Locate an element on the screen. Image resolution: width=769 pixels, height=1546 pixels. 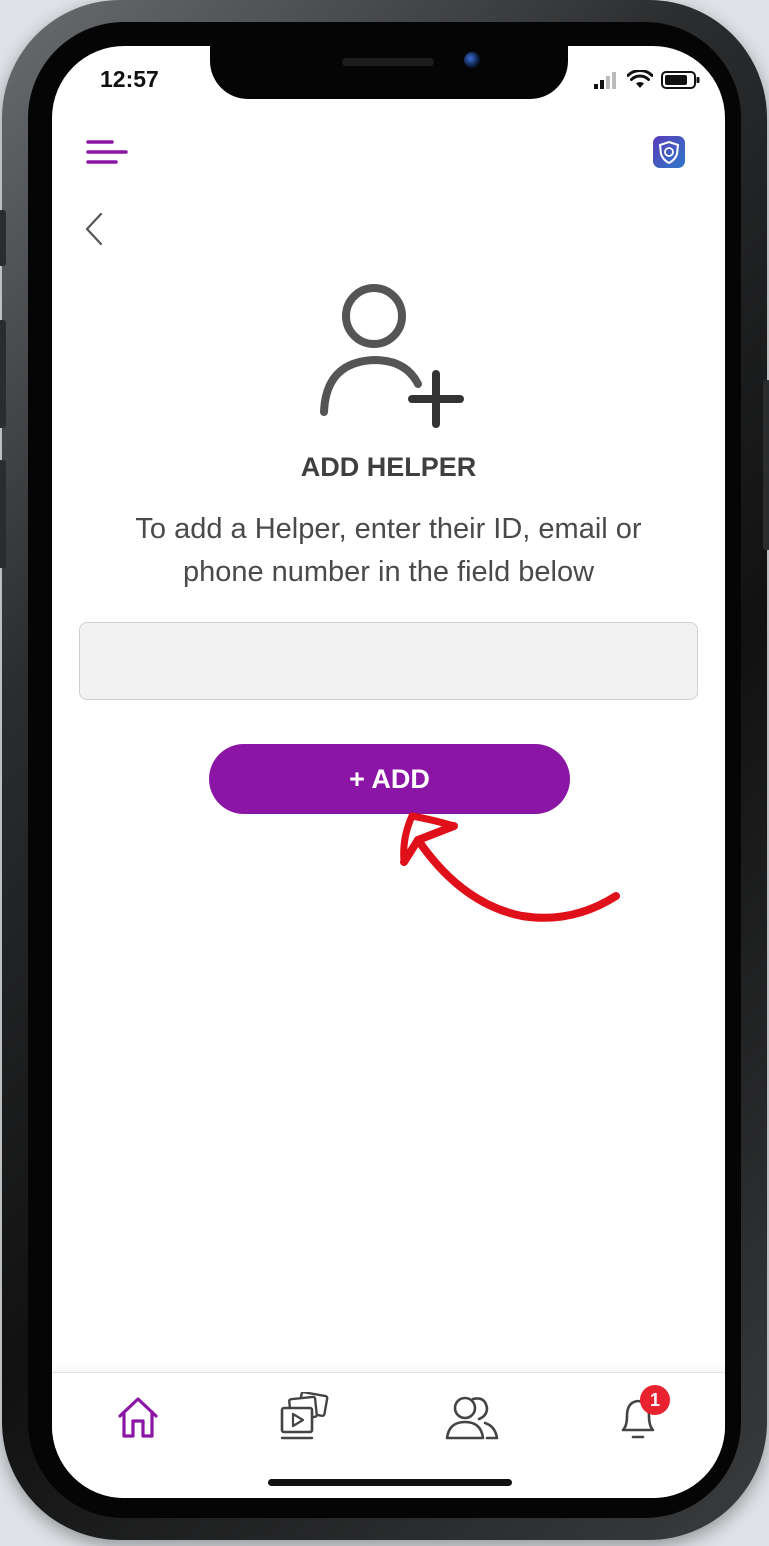
status-time: 12:57 is located at coordinates (129, 79).